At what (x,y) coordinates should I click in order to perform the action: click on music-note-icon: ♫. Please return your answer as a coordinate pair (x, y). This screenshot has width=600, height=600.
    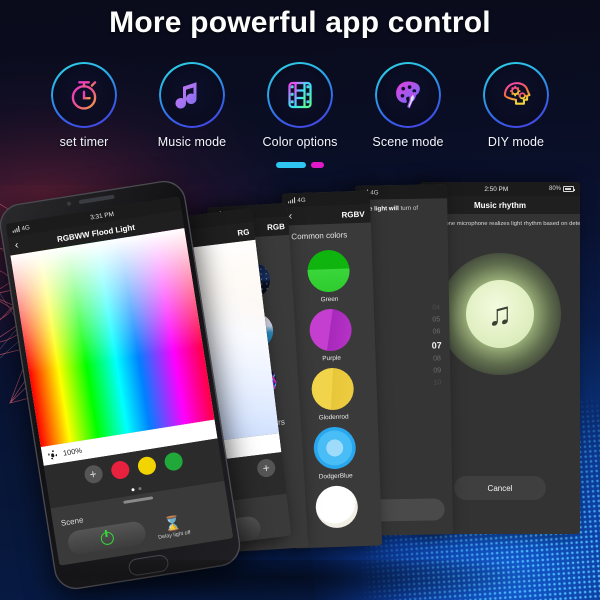
    Looking at the image, I should click on (500, 314).